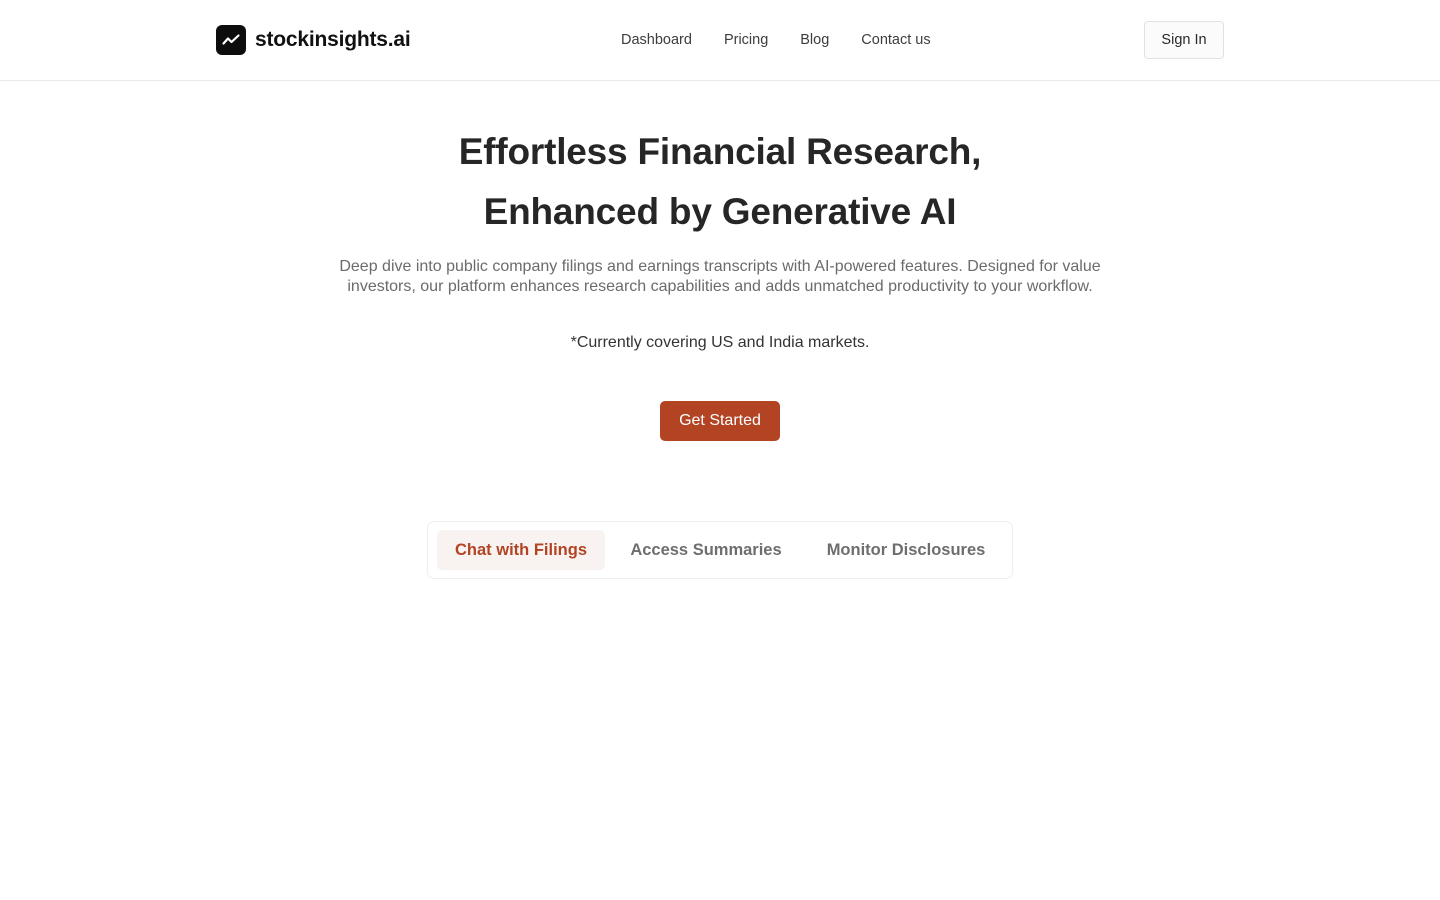 This screenshot has width=1440, height=900. What do you see at coordinates (906, 550) in the screenshot?
I see `tab-monitor-disclosures: Monitor Disclosures` at bounding box center [906, 550].